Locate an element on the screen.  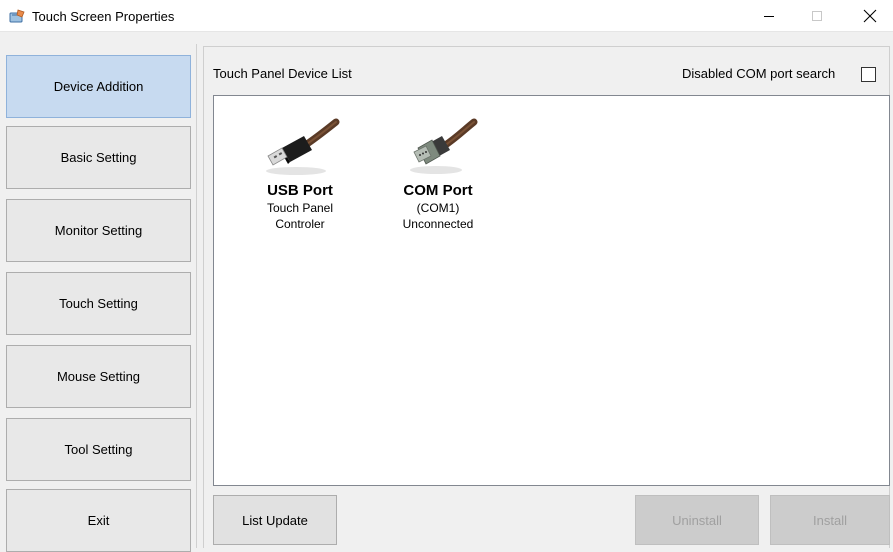
usb-cable-icon is located at coordinates (303, 146).